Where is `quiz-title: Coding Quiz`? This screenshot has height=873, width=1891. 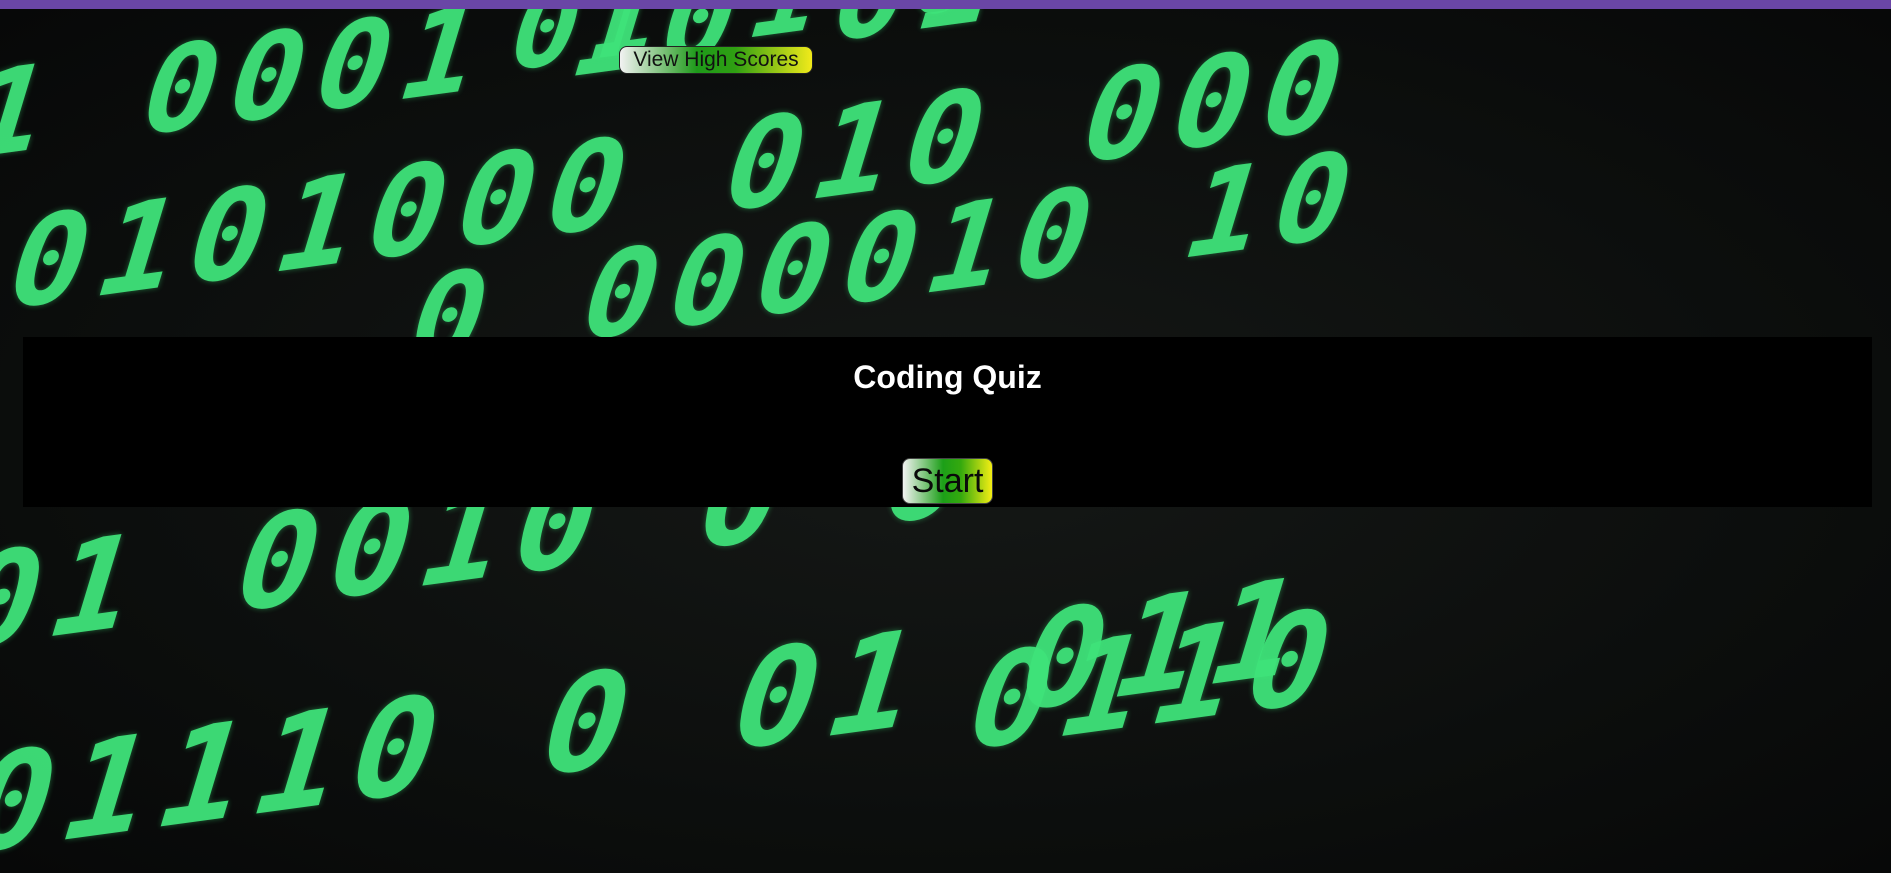 quiz-title: Coding Quiz is located at coordinates (947, 377).